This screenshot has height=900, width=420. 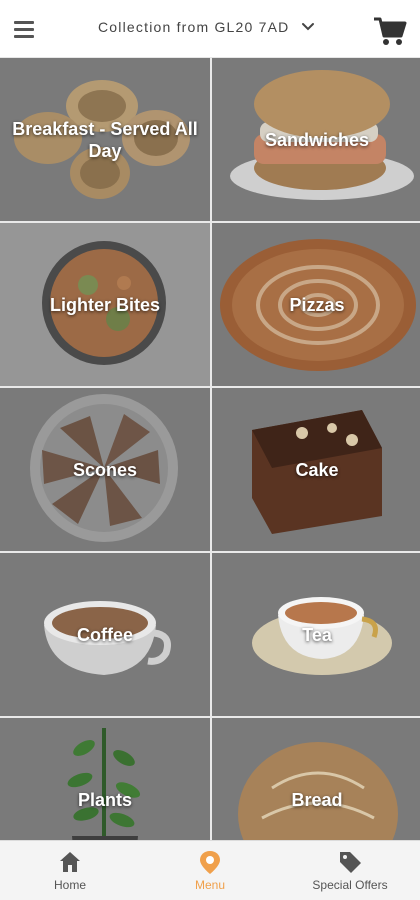 I want to click on category-tile-bread: Bread, so click(x=316, y=779).